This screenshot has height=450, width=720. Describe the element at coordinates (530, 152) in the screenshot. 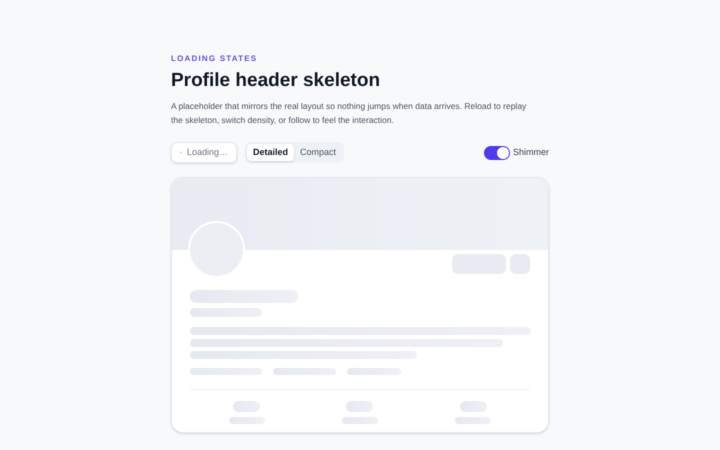

I see `shimmer-label: Shimmer` at that location.